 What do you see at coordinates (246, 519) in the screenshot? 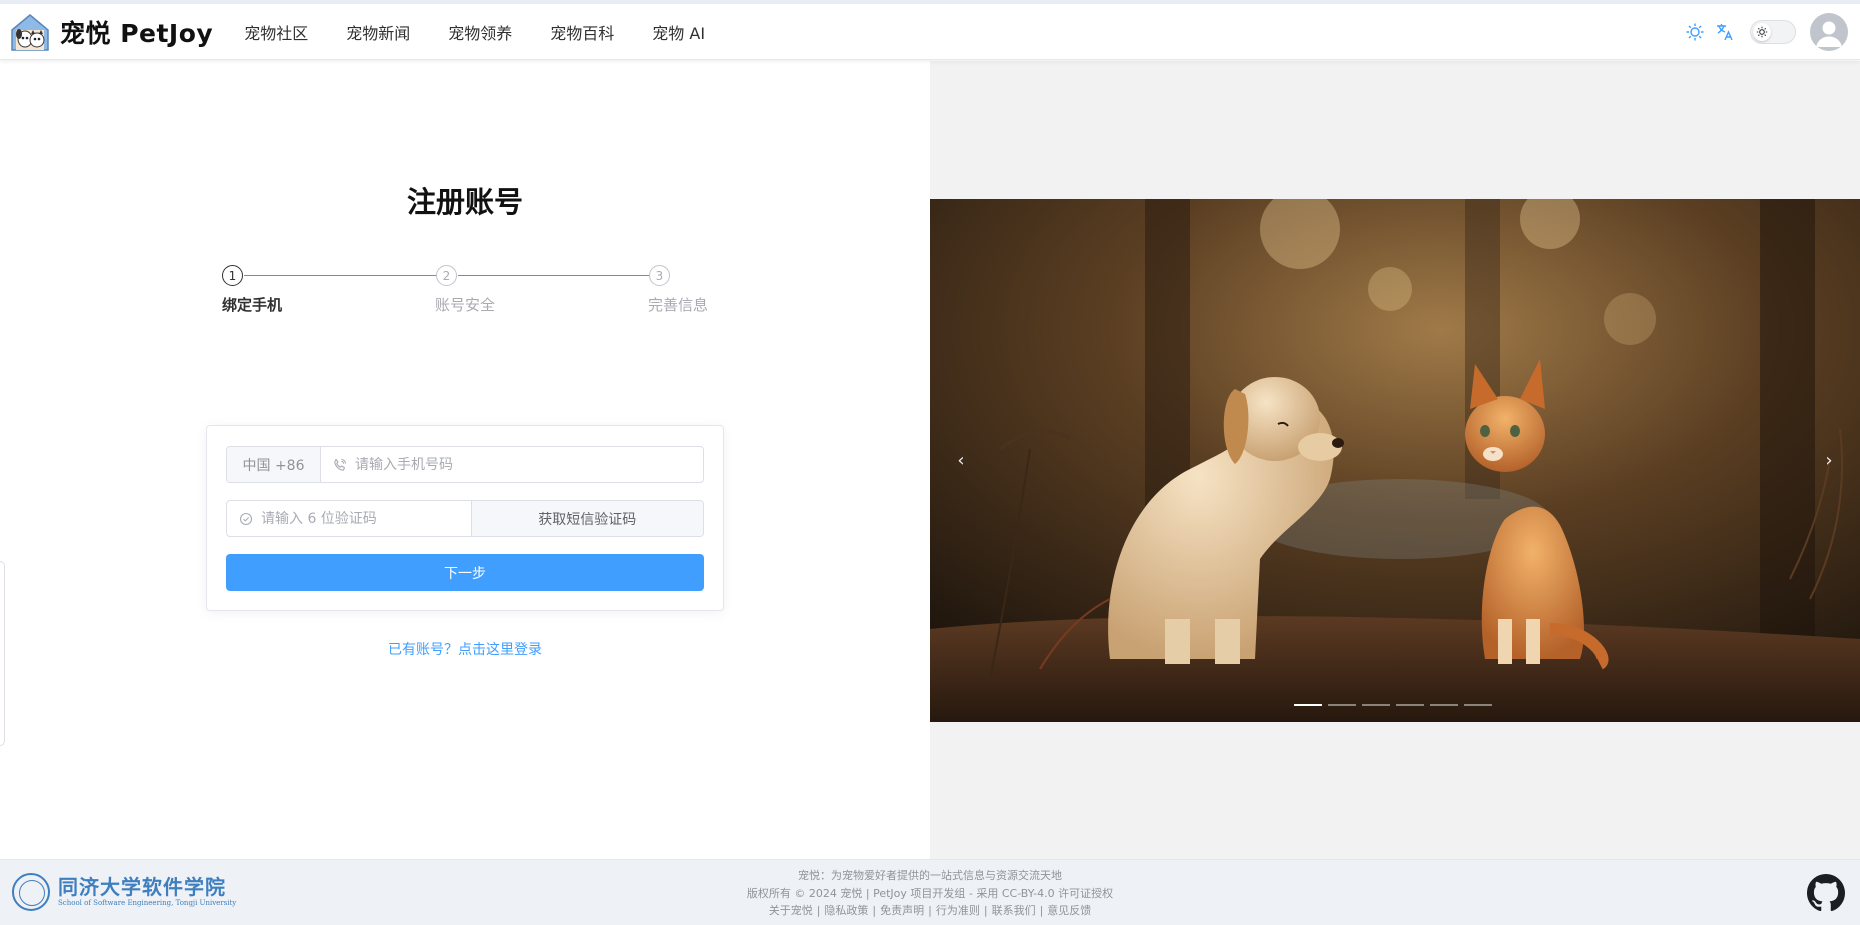
I see `check-circle-icon` at bounding box center [246, 519].